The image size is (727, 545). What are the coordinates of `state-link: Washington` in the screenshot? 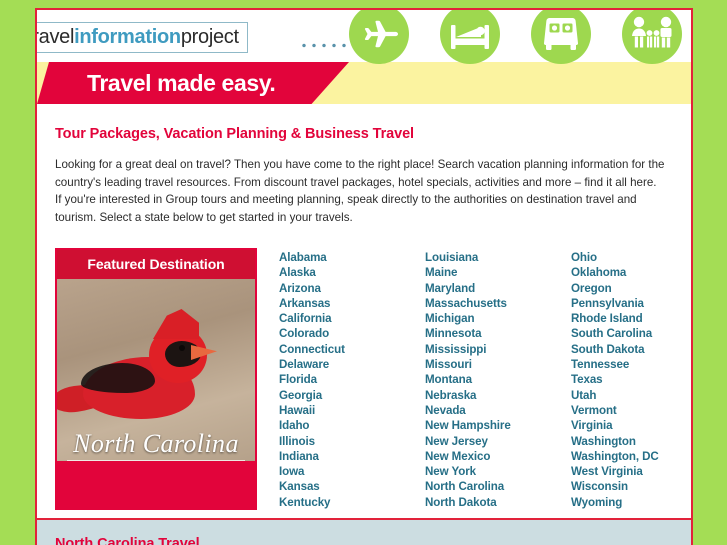 It's located at (615, 441).